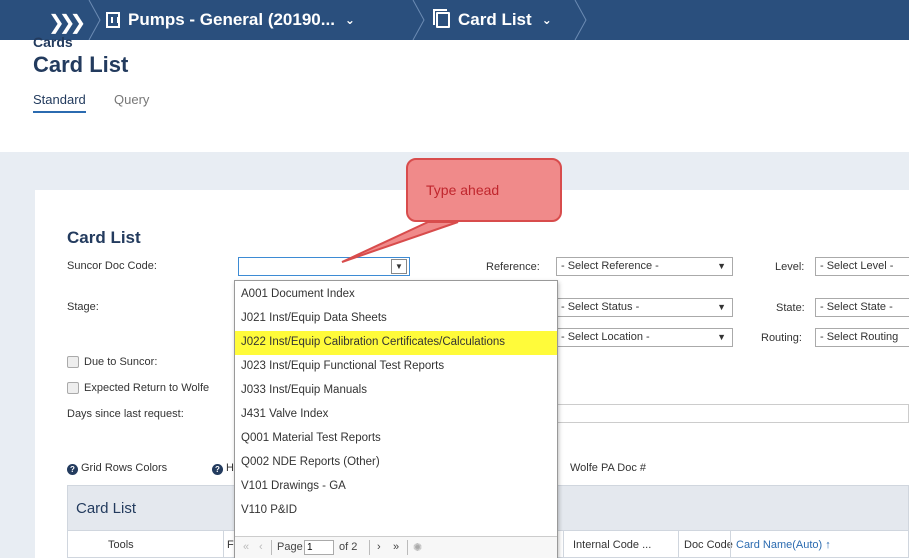  Describe the element at coordinates (147, 388) in the screenshot. I see `expected-return-label: Expected Return to Wolfe` at that location.